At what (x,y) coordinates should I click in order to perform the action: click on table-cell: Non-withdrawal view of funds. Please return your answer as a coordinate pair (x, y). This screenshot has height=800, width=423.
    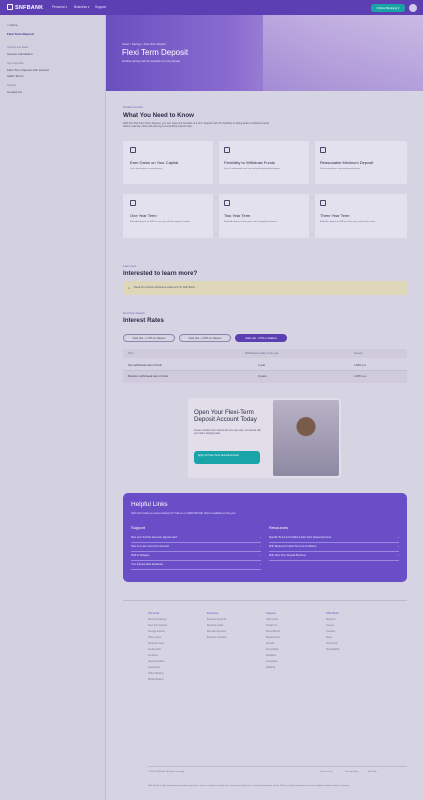
    Looking at the image, I should click on (145, 365).